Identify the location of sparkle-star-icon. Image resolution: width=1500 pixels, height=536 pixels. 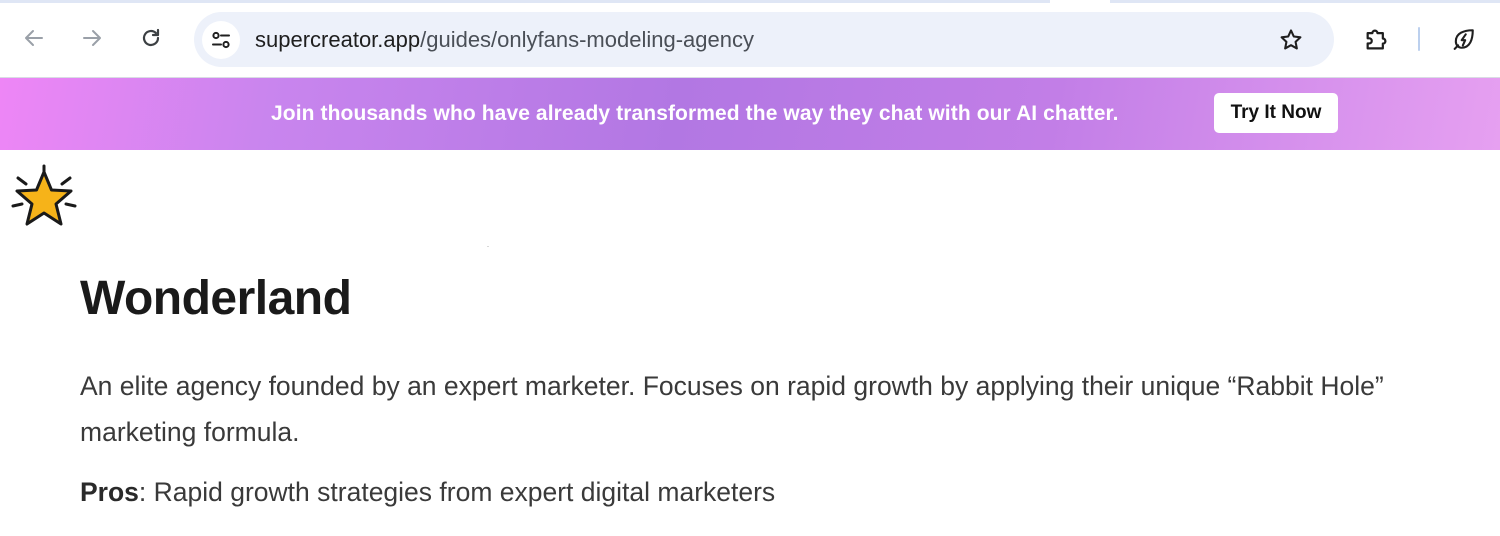
(44, 195).